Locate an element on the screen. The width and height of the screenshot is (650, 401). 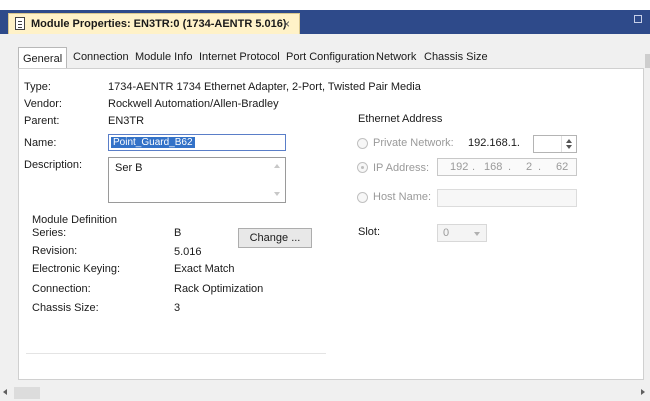
tab-internet-protocol: Internet Protocol is located at coordinates (239, 58).